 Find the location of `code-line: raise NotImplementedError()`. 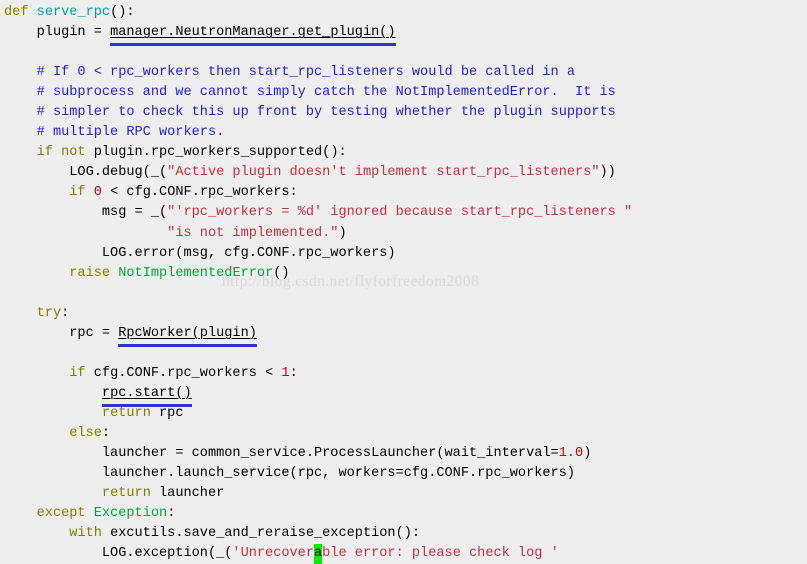

code-line: raise NotImplementedError() is located at coordinates (405, 274).